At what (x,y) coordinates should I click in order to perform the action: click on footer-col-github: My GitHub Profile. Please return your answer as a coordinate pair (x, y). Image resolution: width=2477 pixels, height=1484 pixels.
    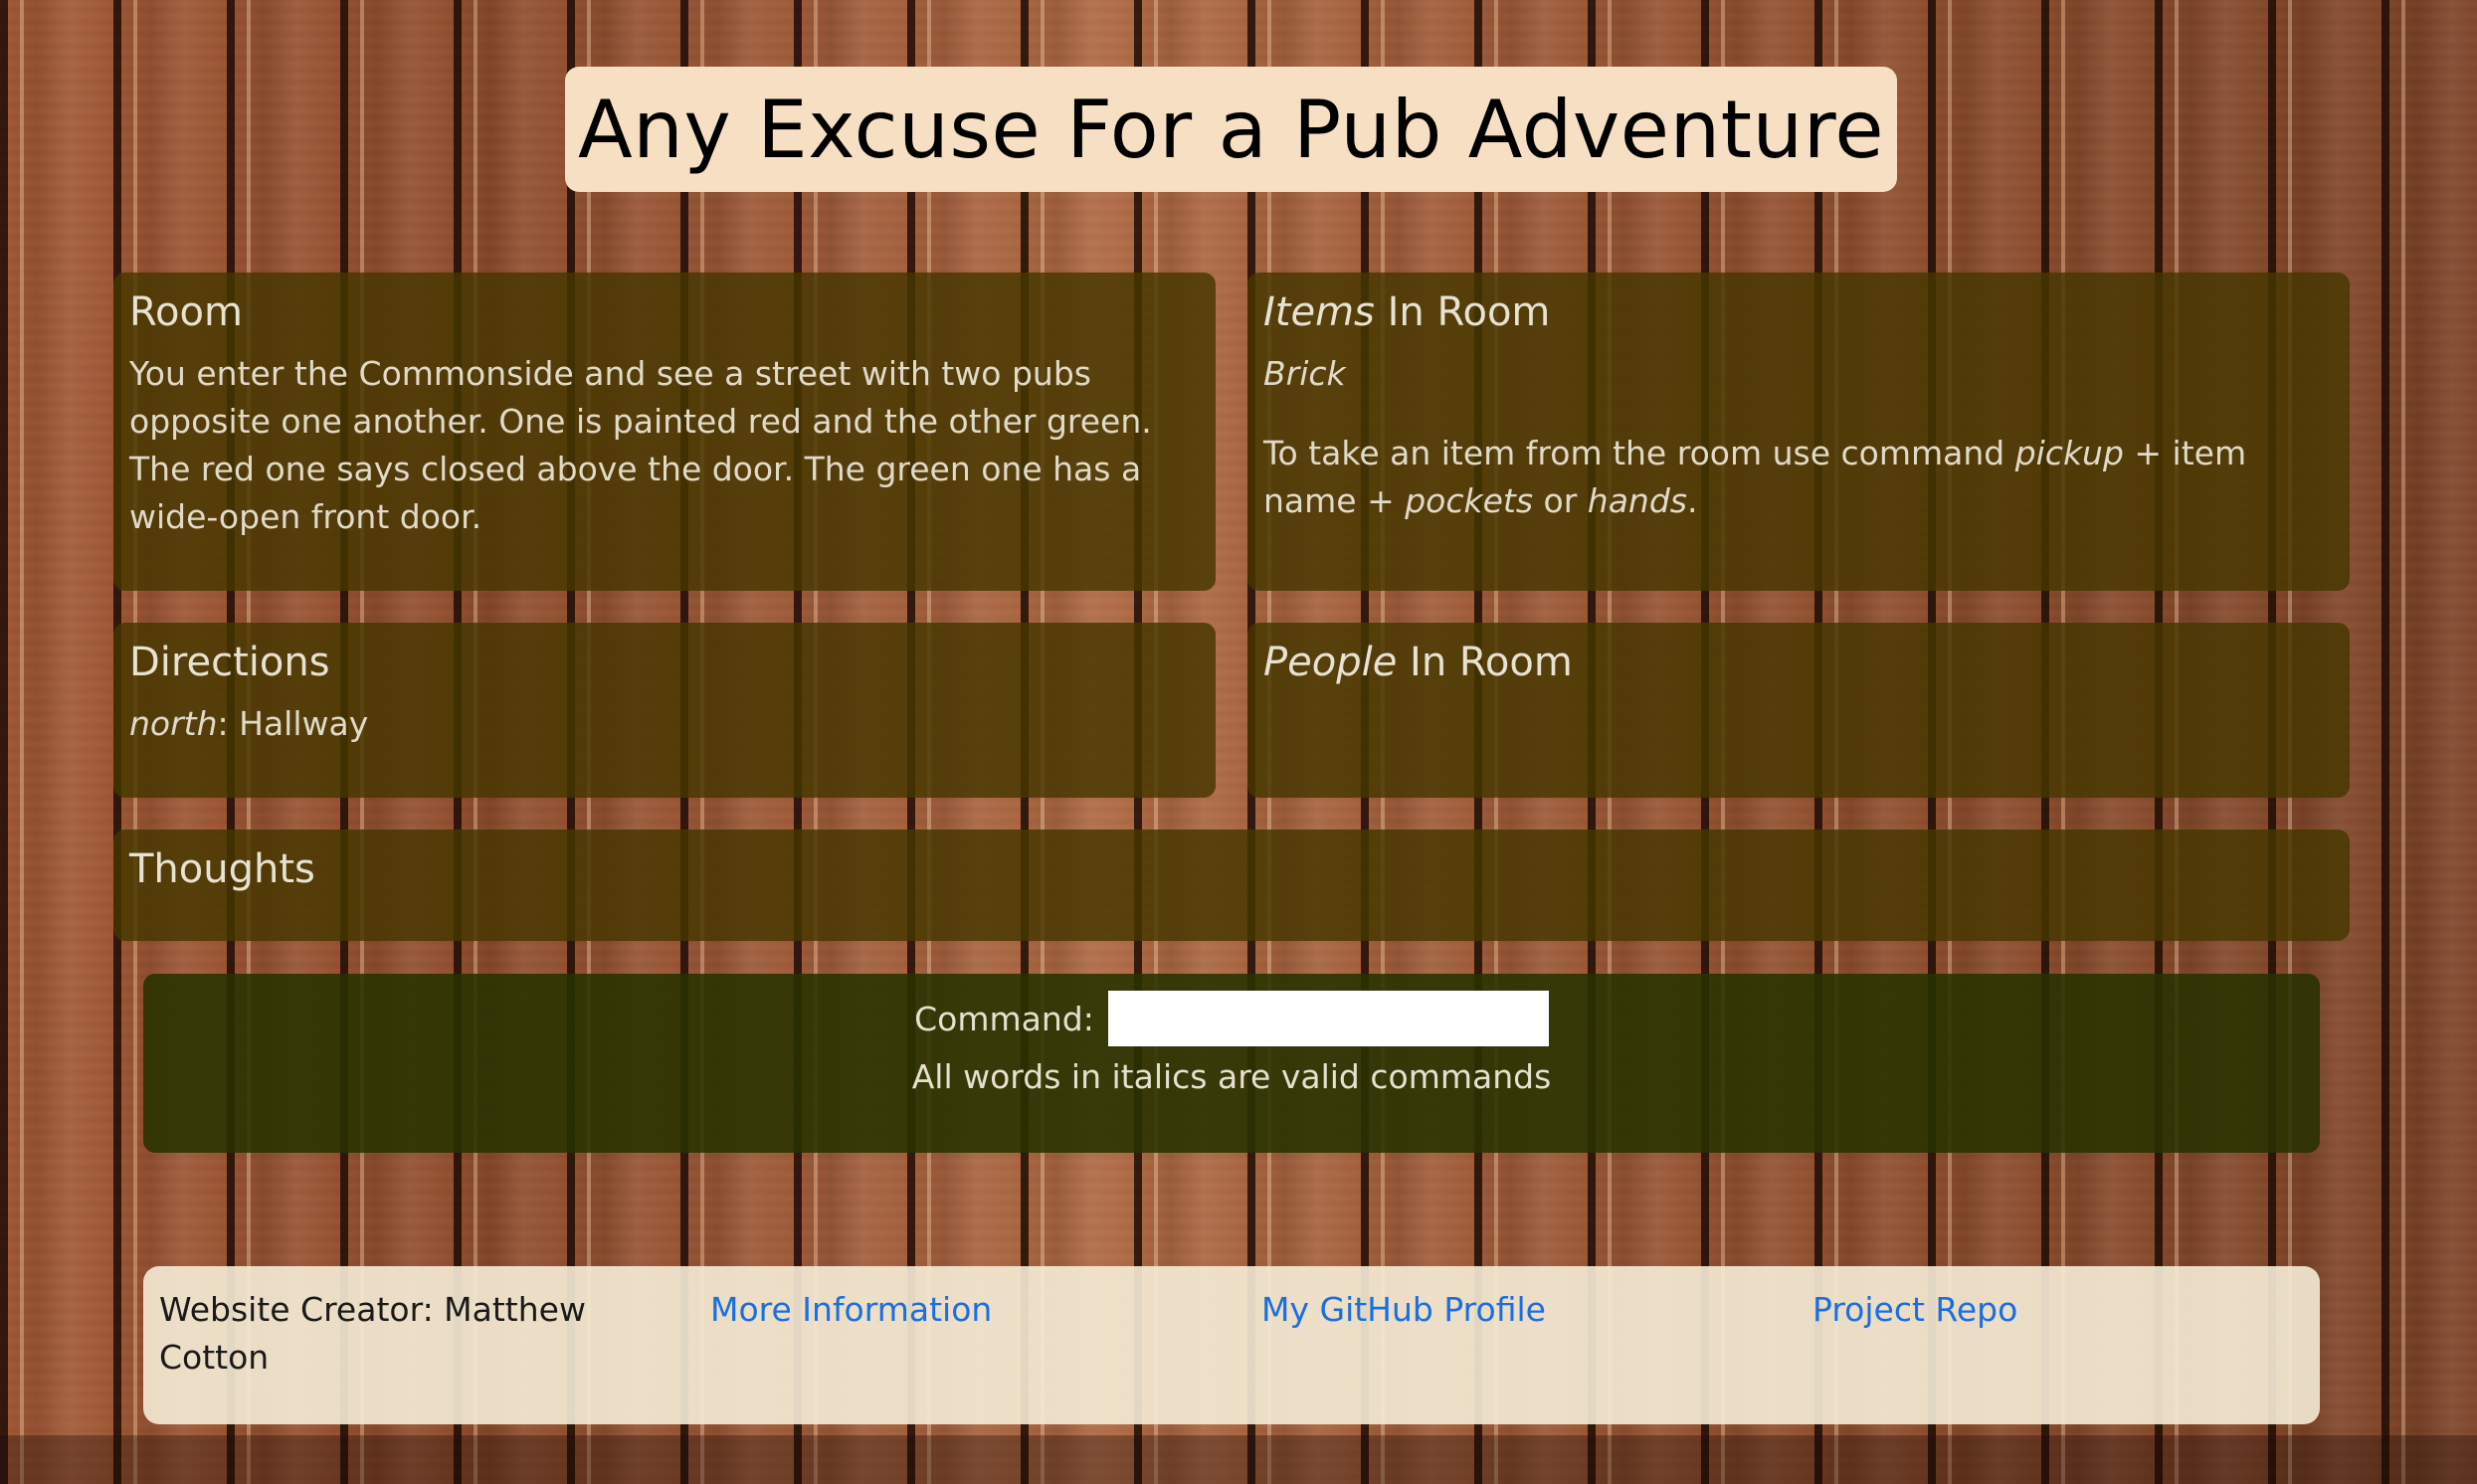
    Looking at the image, I should click on (1536, 1345).